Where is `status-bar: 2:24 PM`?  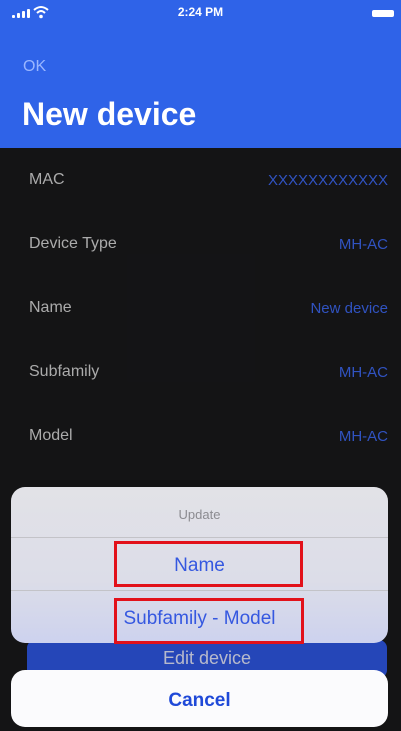
status-bar: 2:24 PM is located at coordinates (200, 13).